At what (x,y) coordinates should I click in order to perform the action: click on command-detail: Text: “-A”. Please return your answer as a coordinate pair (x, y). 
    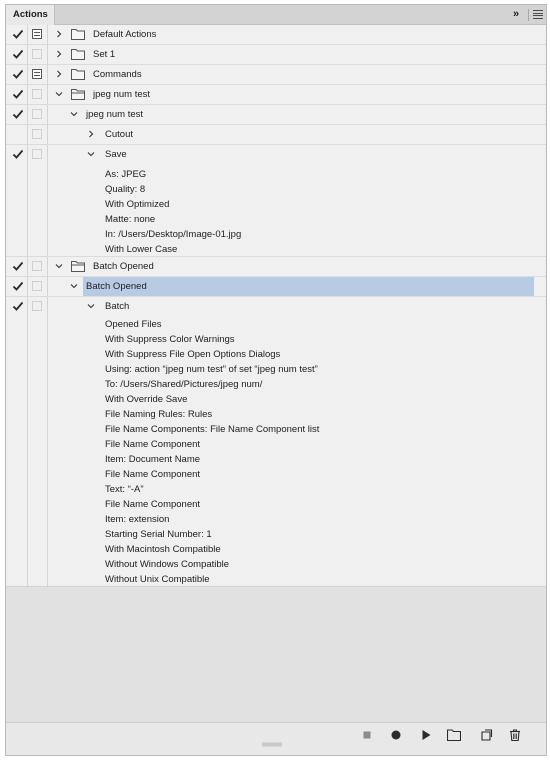
    Looking at the image, I should click on (124, 489).